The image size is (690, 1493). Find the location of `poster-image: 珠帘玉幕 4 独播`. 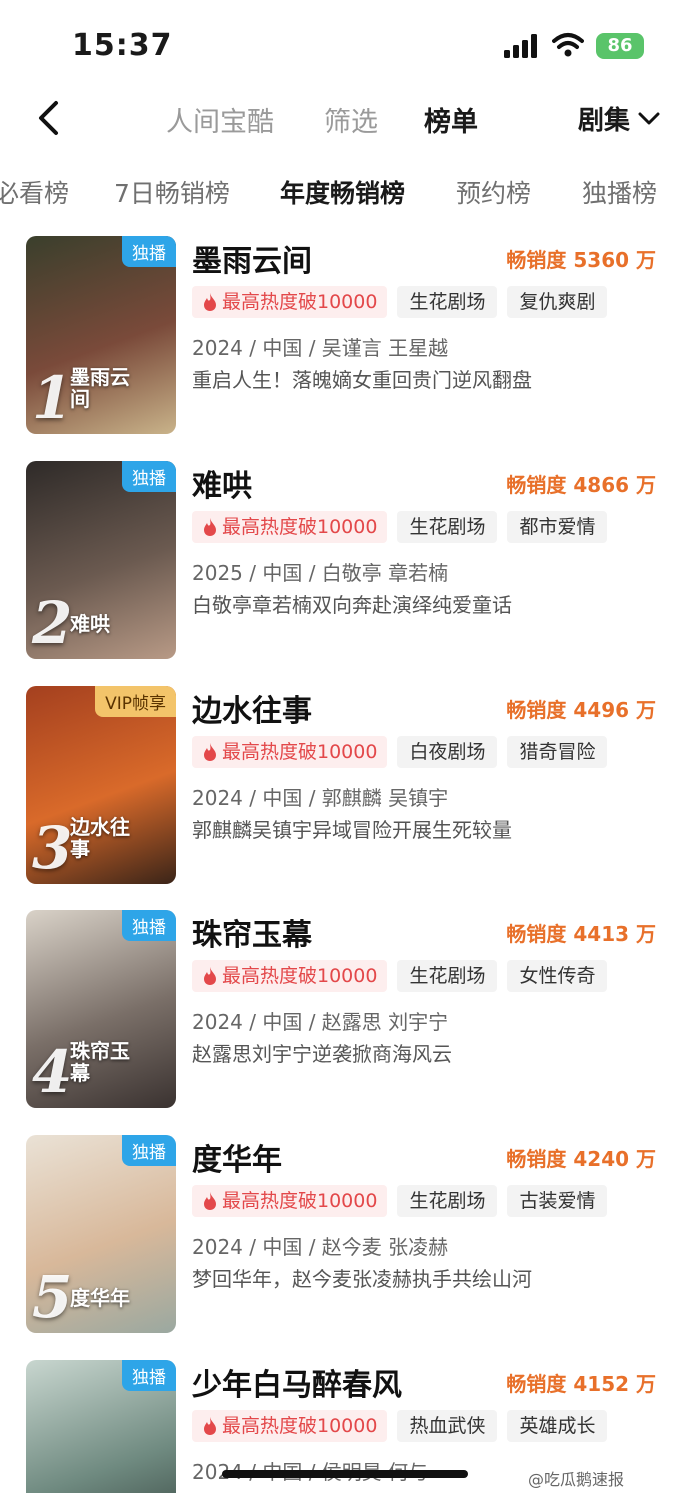

poster-image: 珠帘玉幕 4 独播 is located at coordinates (101, 1009).